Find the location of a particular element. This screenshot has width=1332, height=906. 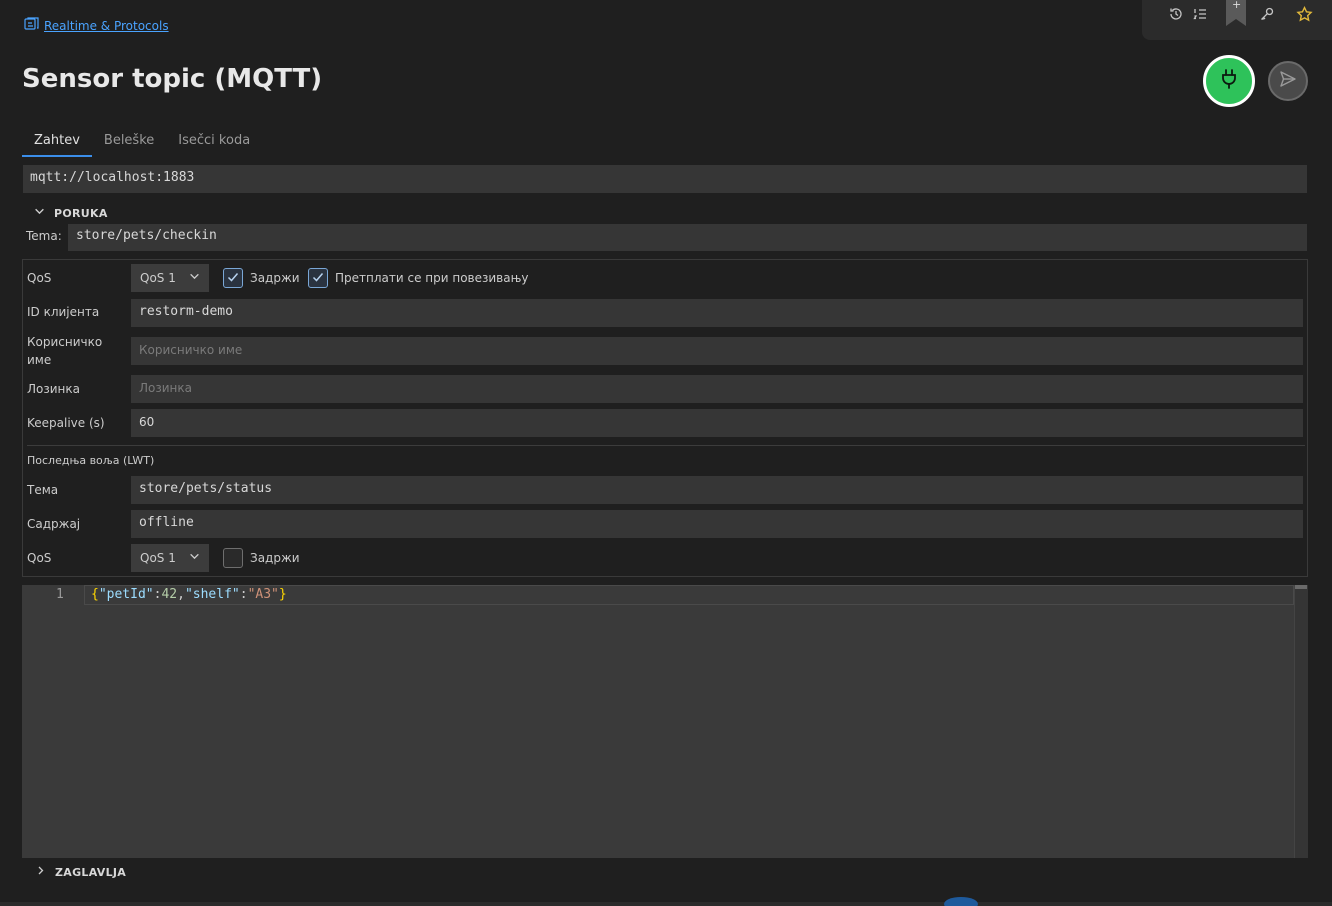

lwt-topic-label: Тема is located at coordinates (43, 490).